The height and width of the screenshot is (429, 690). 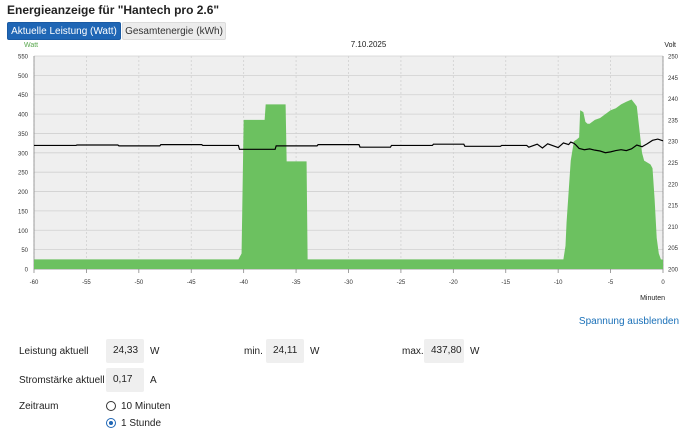 I want to click on y-left-axis-label: Watt, so click(x=31, y=45).